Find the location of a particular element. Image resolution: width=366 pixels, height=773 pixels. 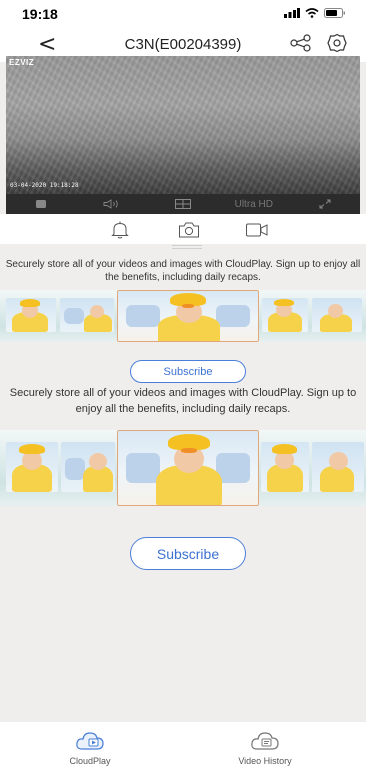

camera-snapshot-icon is located at coordinates (189, 230).